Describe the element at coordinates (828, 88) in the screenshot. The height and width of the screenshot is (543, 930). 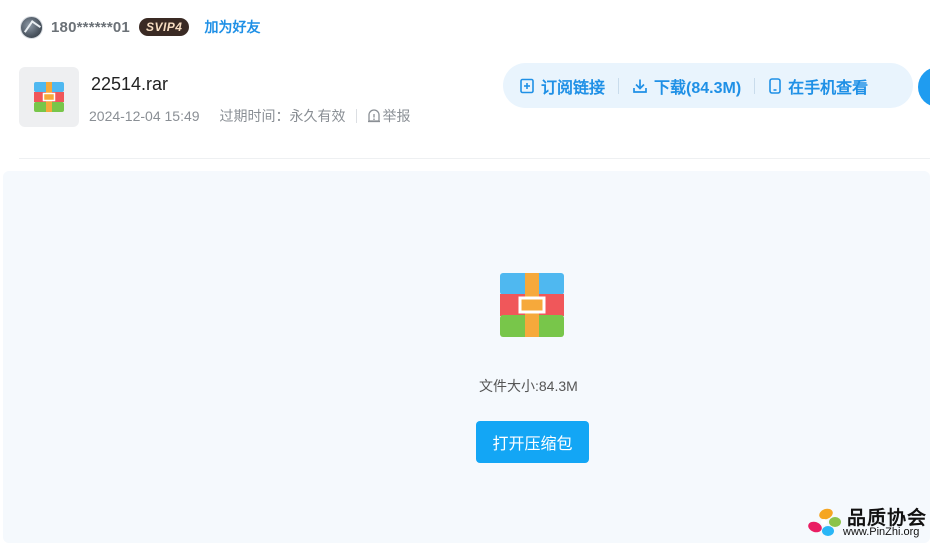
I see `mobile-label: 在手机查看` at that location.